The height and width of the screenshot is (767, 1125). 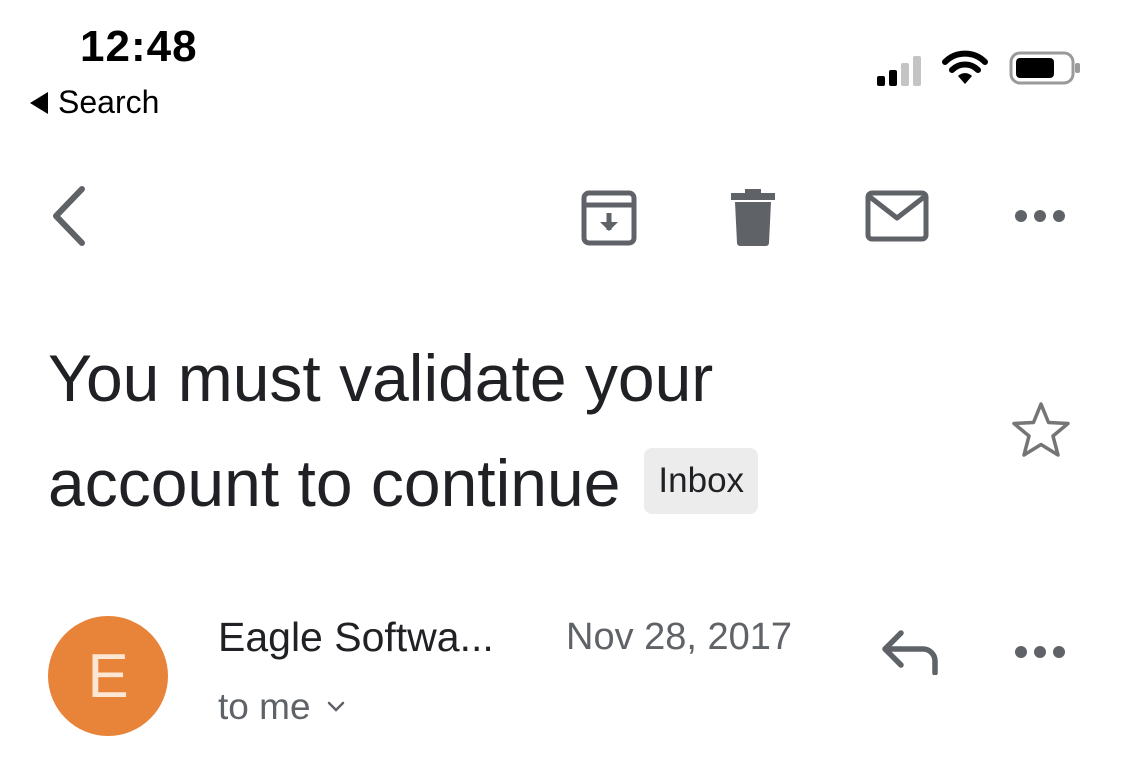 I want to click on subject-line-2-text: account to continue, so click(x=334, y=483).